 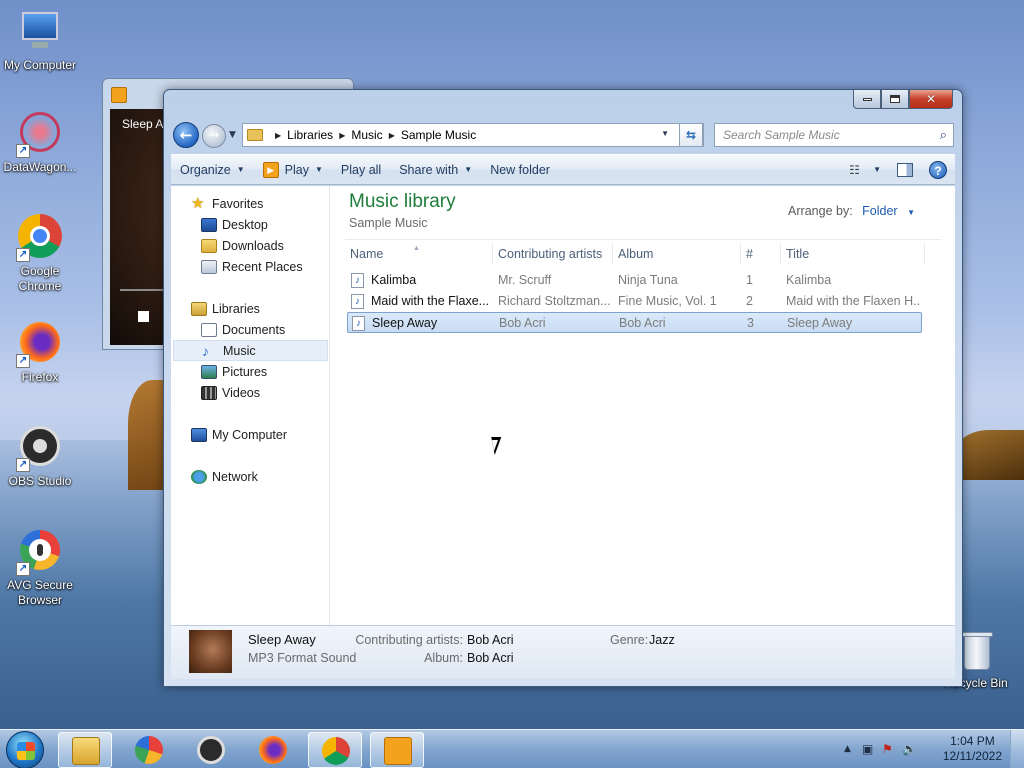 I want to click on column-header-number: #, so click(x=761, y=254).